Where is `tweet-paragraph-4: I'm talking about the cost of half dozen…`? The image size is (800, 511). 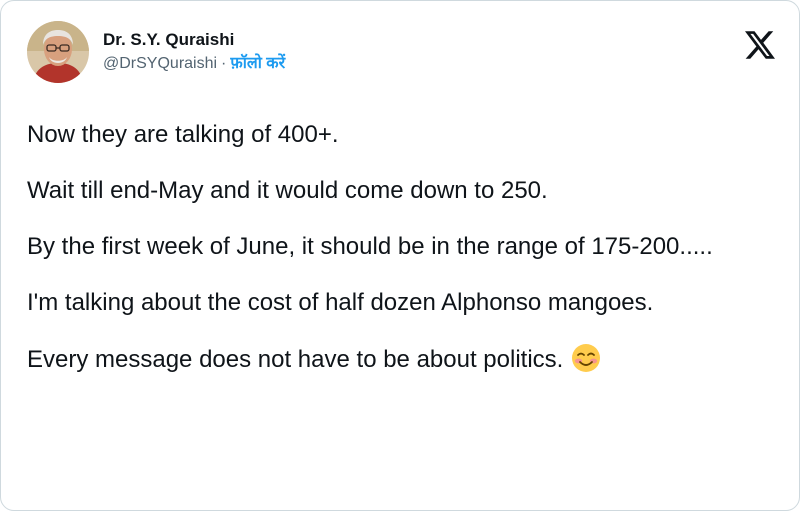 tweet-paragraph-4: I'm talking about the cost of half dozen… is located at coordinates (340, 302).